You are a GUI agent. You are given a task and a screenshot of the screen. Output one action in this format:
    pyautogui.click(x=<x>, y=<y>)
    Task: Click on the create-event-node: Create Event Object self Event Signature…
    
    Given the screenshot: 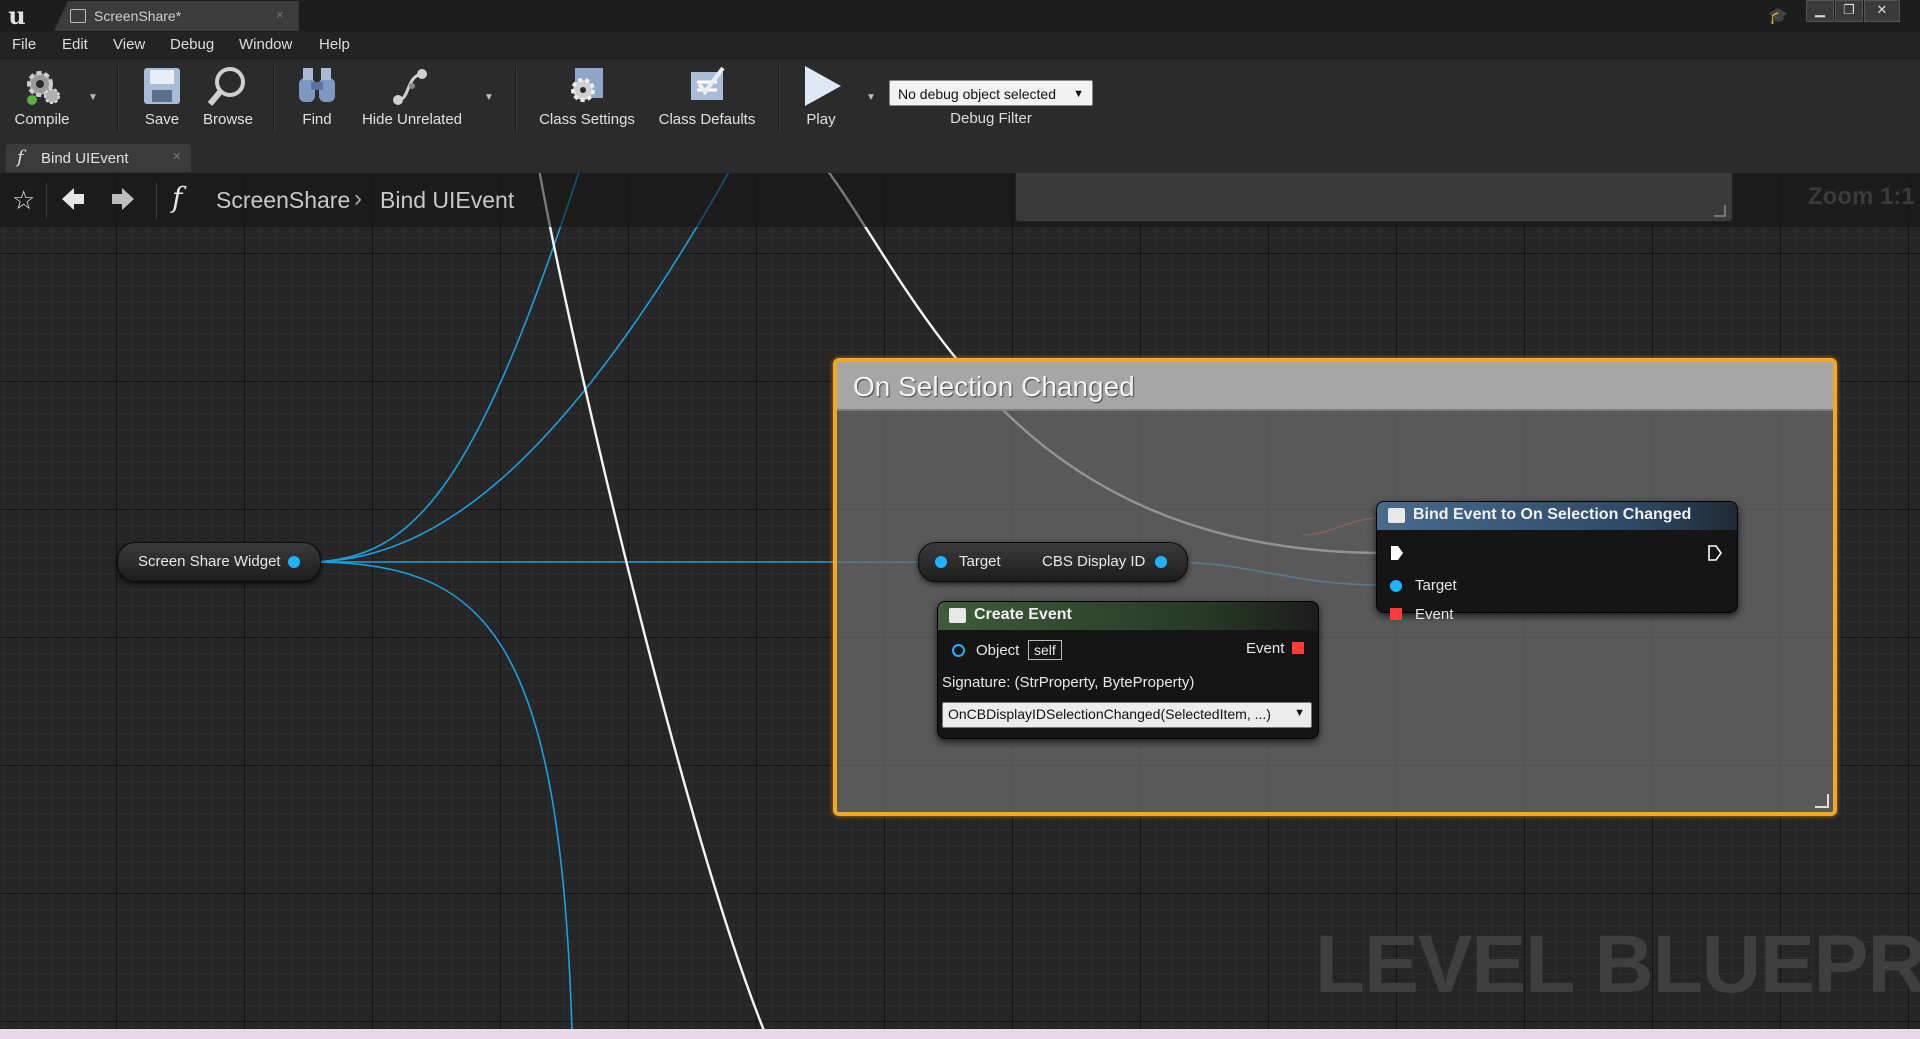 What is the action you would take?
    pyautogui.click(x=1128, y=670)
    